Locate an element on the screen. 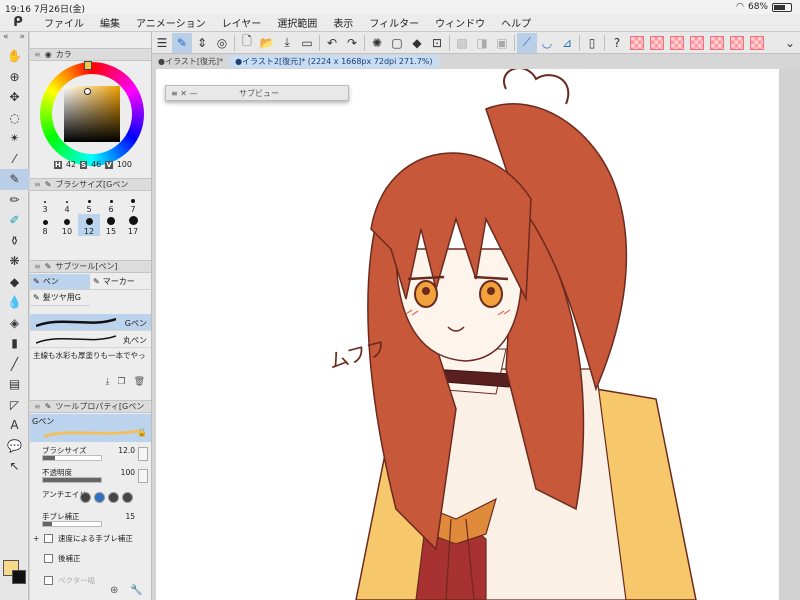  help-icon: ? is located at coordinates (617, 43).